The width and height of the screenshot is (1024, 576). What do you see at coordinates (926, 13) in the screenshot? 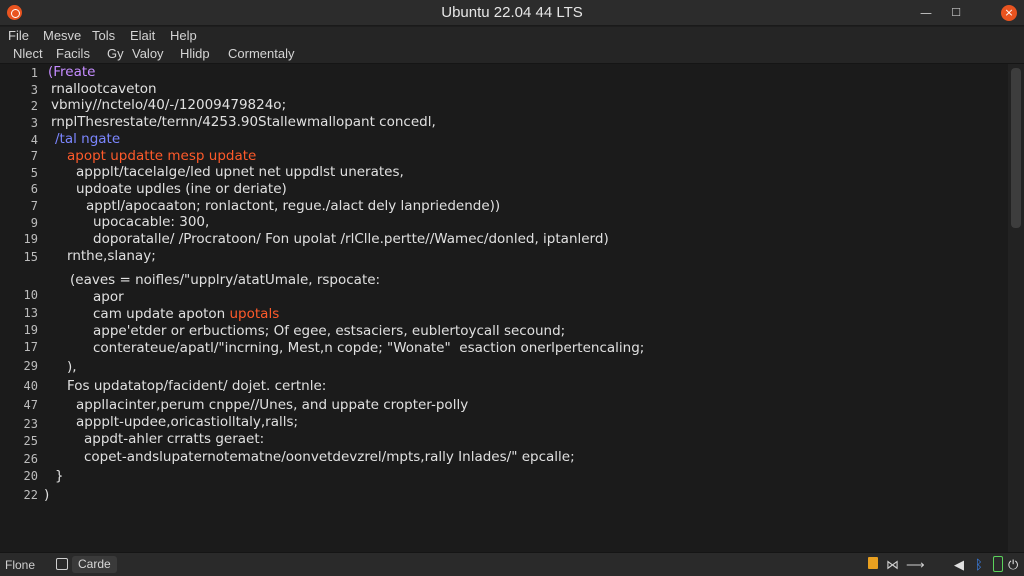
I see `minimize-button: —` at bounding box center [926, 13].